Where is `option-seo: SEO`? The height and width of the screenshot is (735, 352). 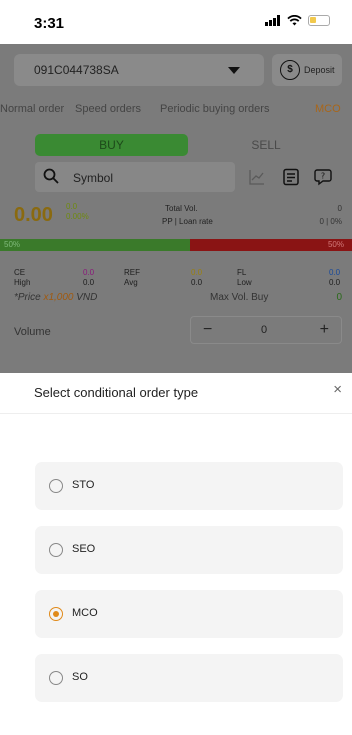 option-seo: SEO is located at coordinates (189, 550).